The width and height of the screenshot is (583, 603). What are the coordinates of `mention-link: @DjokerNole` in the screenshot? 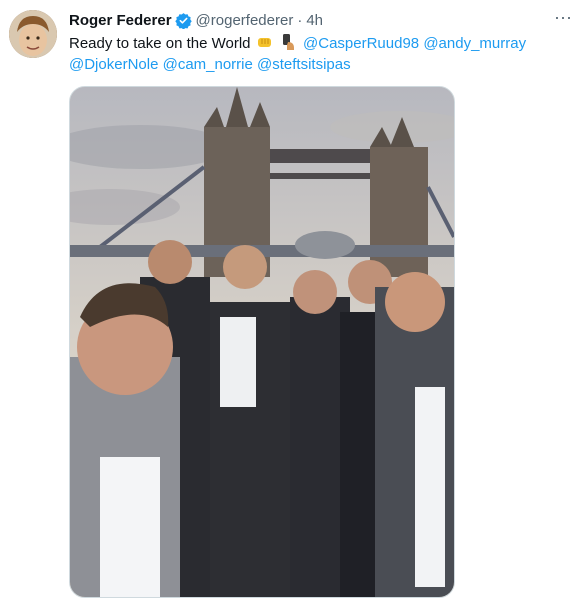 It's located at (113, 64).